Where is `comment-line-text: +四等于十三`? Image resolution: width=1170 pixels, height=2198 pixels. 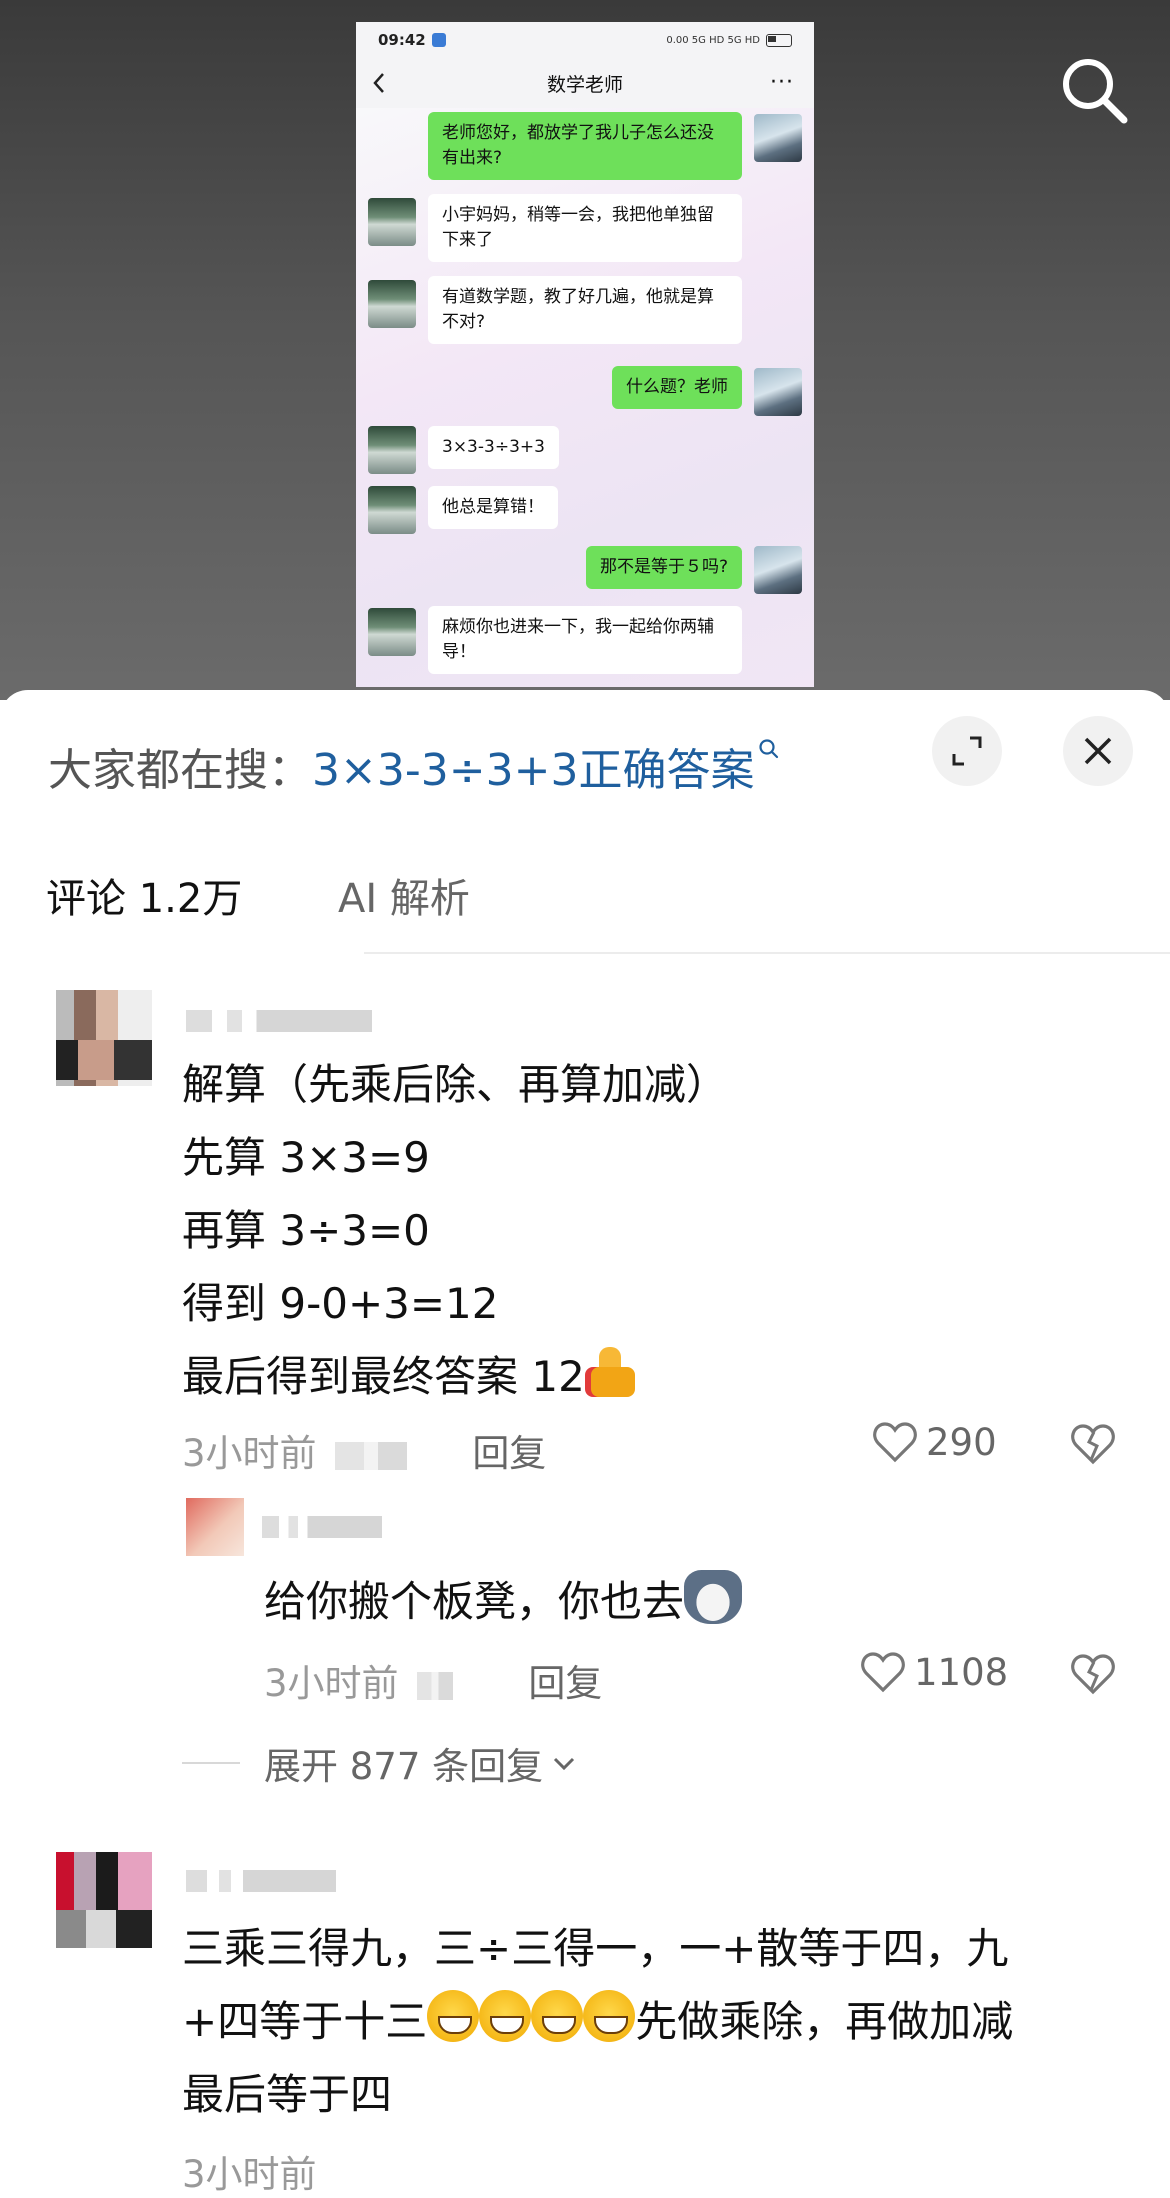 comment-line-text: +四等于十三 is located at coordinates (305, 2021).